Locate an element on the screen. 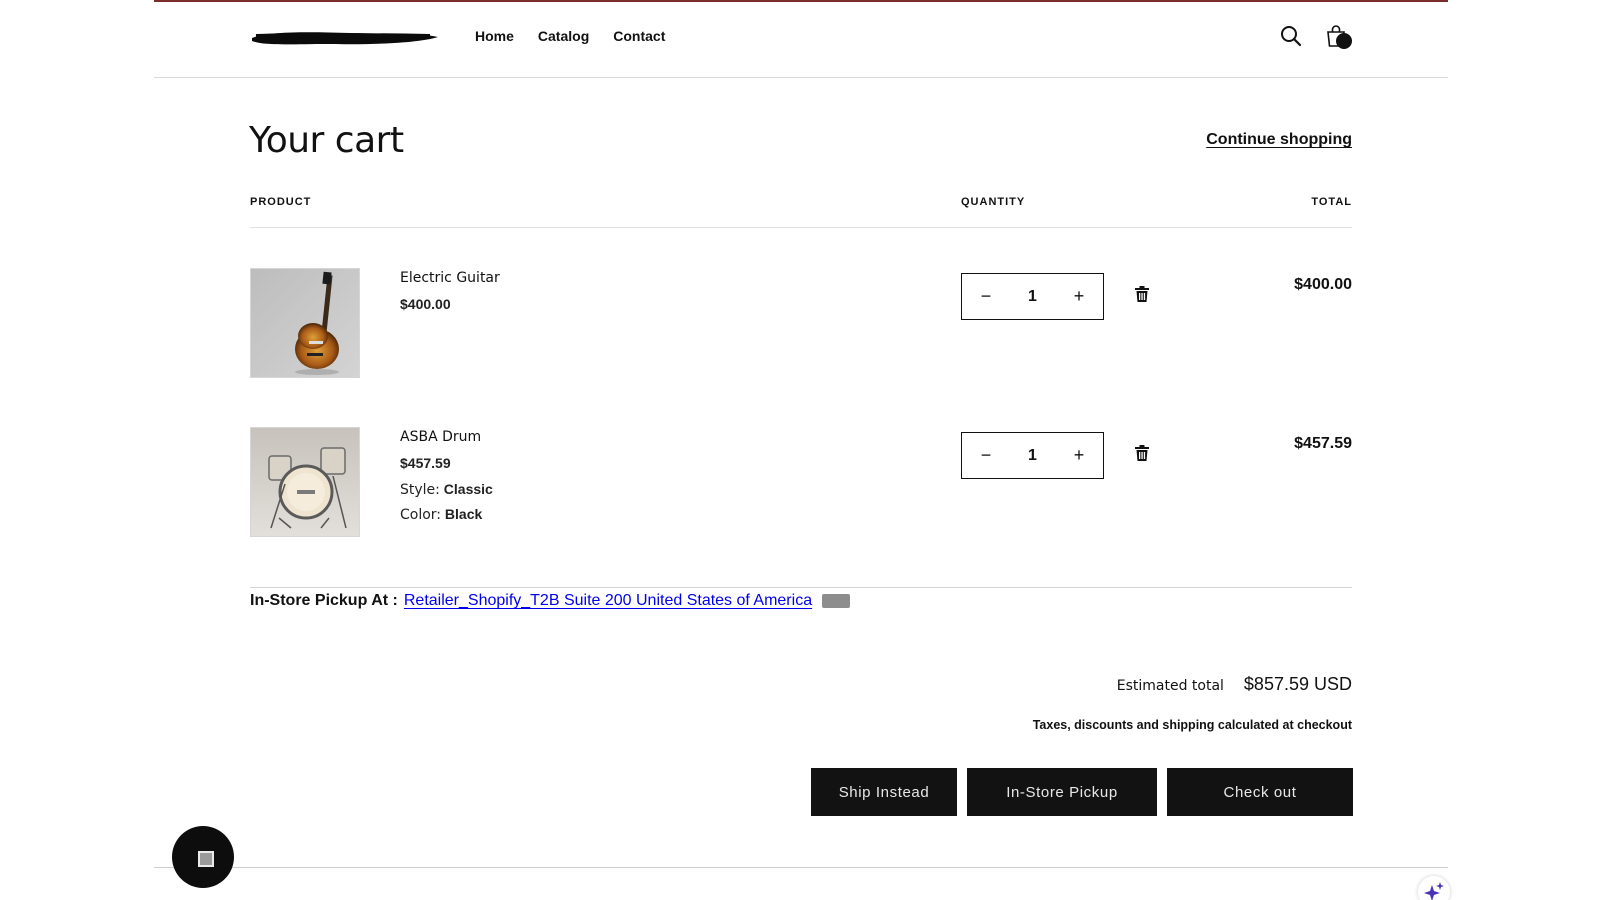 This screenshot has width=1600, height=900. cart-count-bubble is located at coordinates (1344, 41).